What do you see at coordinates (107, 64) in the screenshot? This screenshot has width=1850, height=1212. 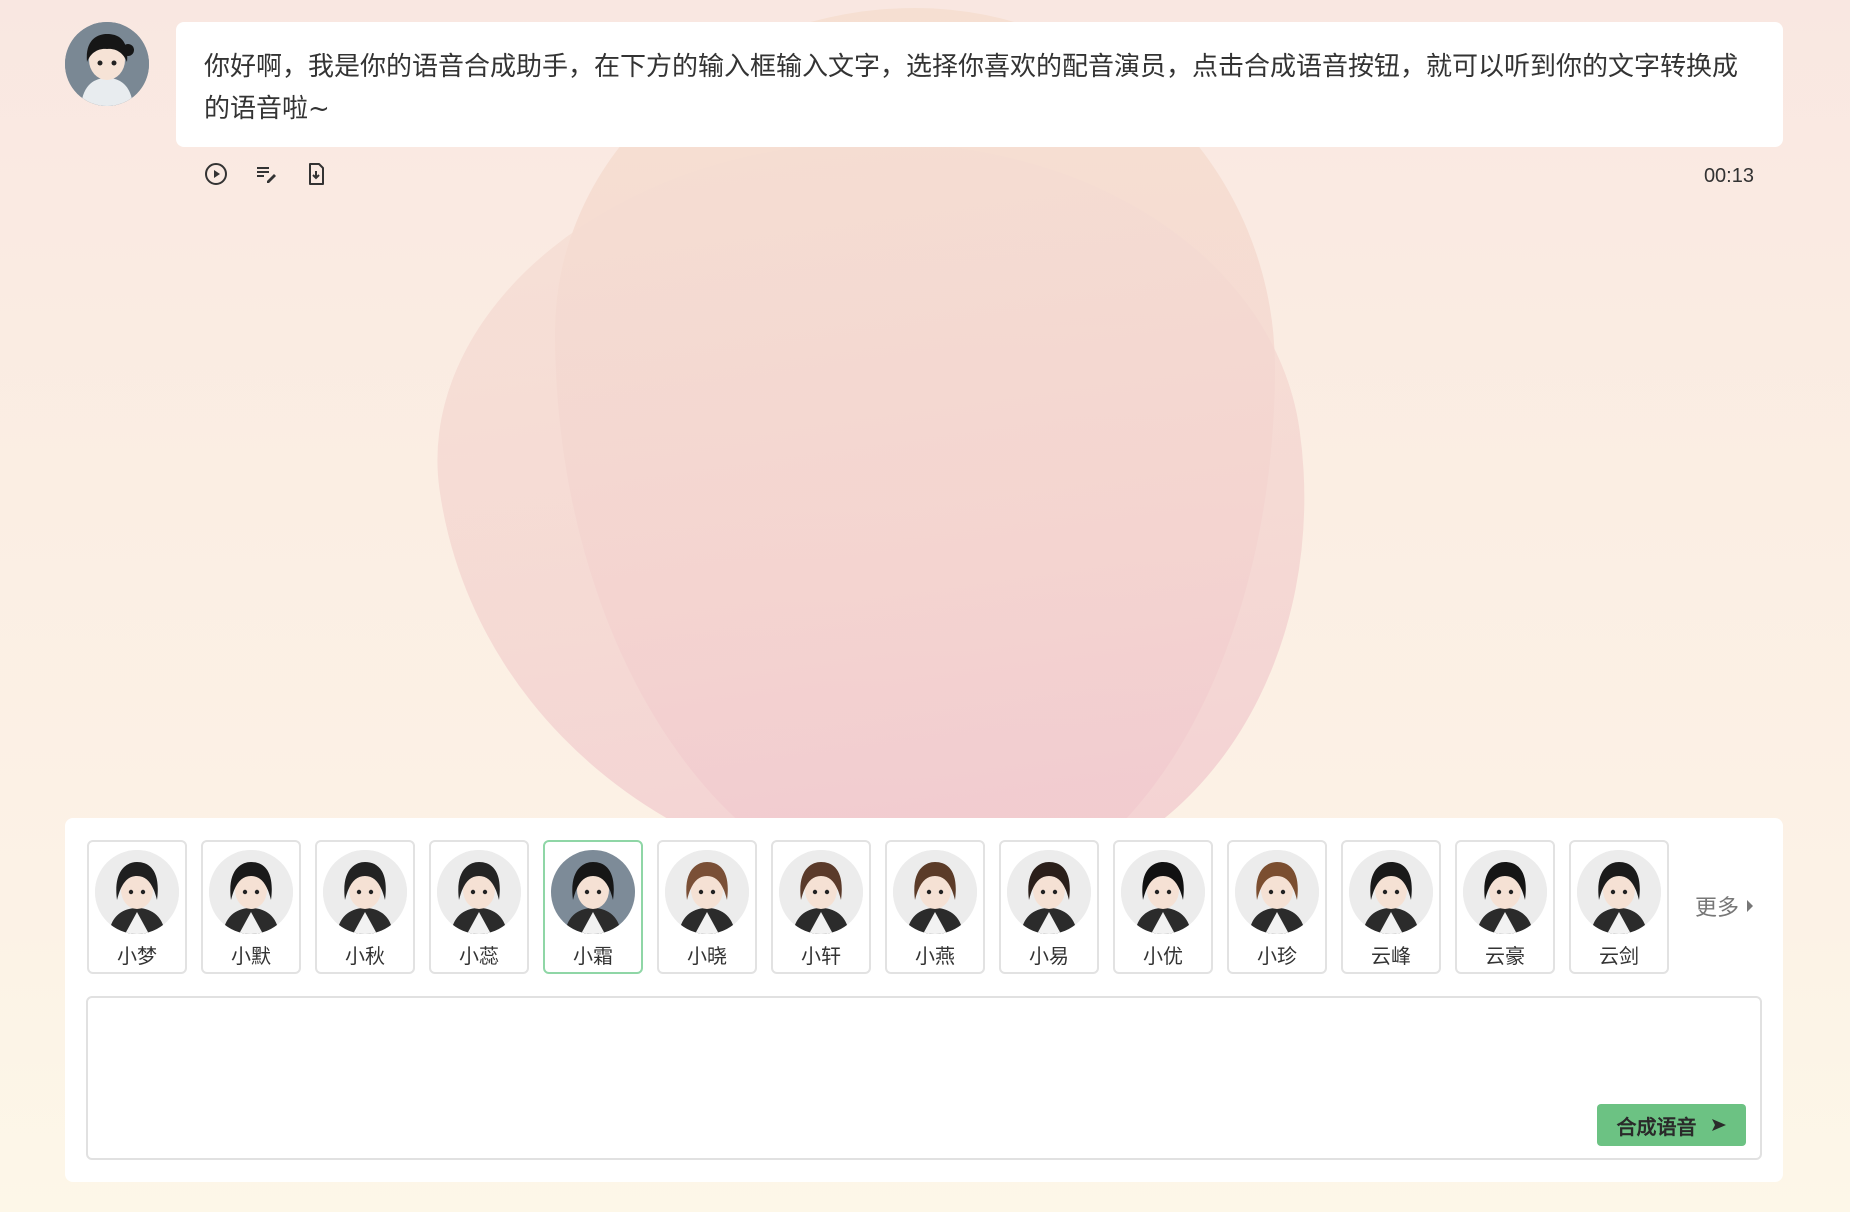 I see `assistant-avatar` at bounding box center [107, 64].